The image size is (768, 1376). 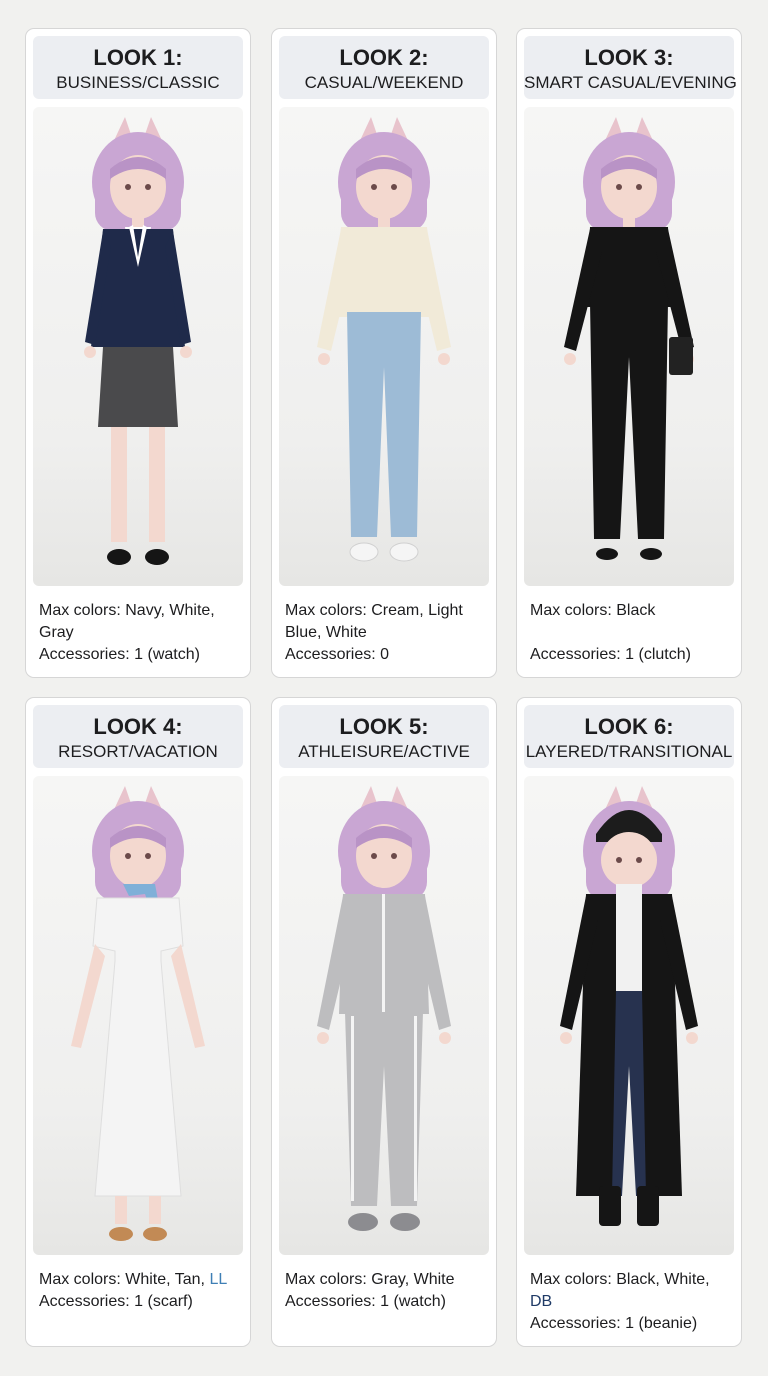 I want to click on colors-line-continued, so click(x=633, y=633).